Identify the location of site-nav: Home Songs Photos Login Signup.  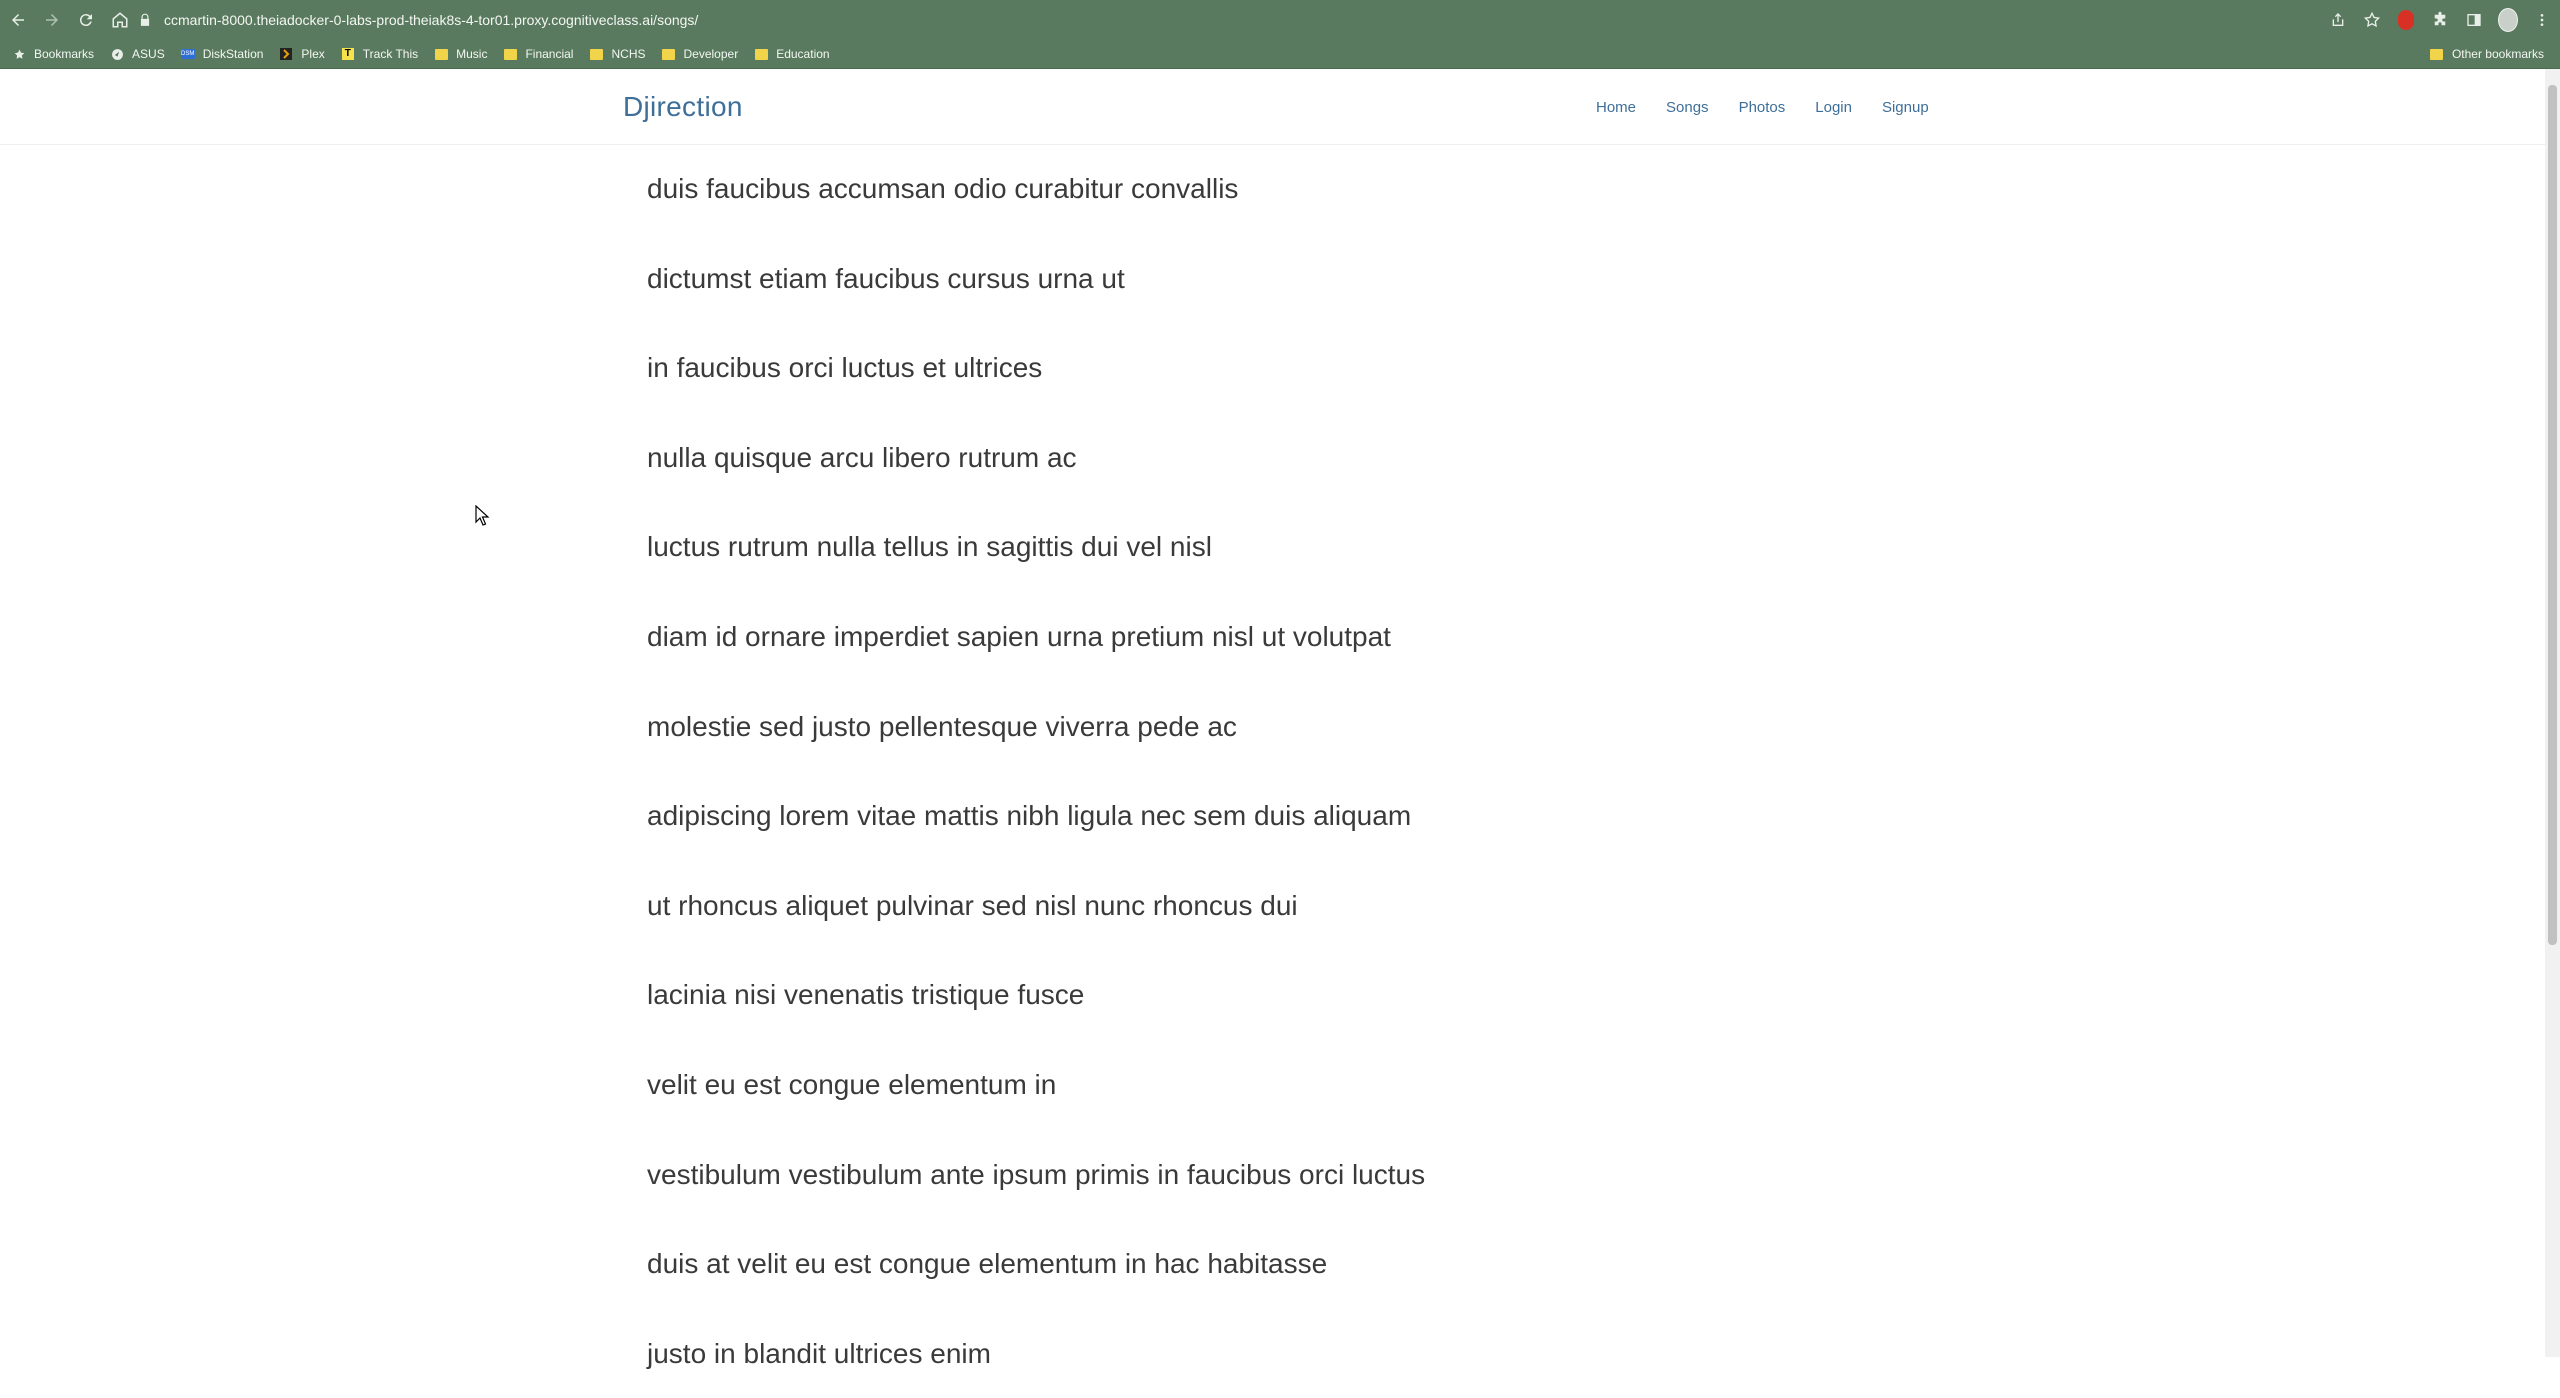
(1777, 107).